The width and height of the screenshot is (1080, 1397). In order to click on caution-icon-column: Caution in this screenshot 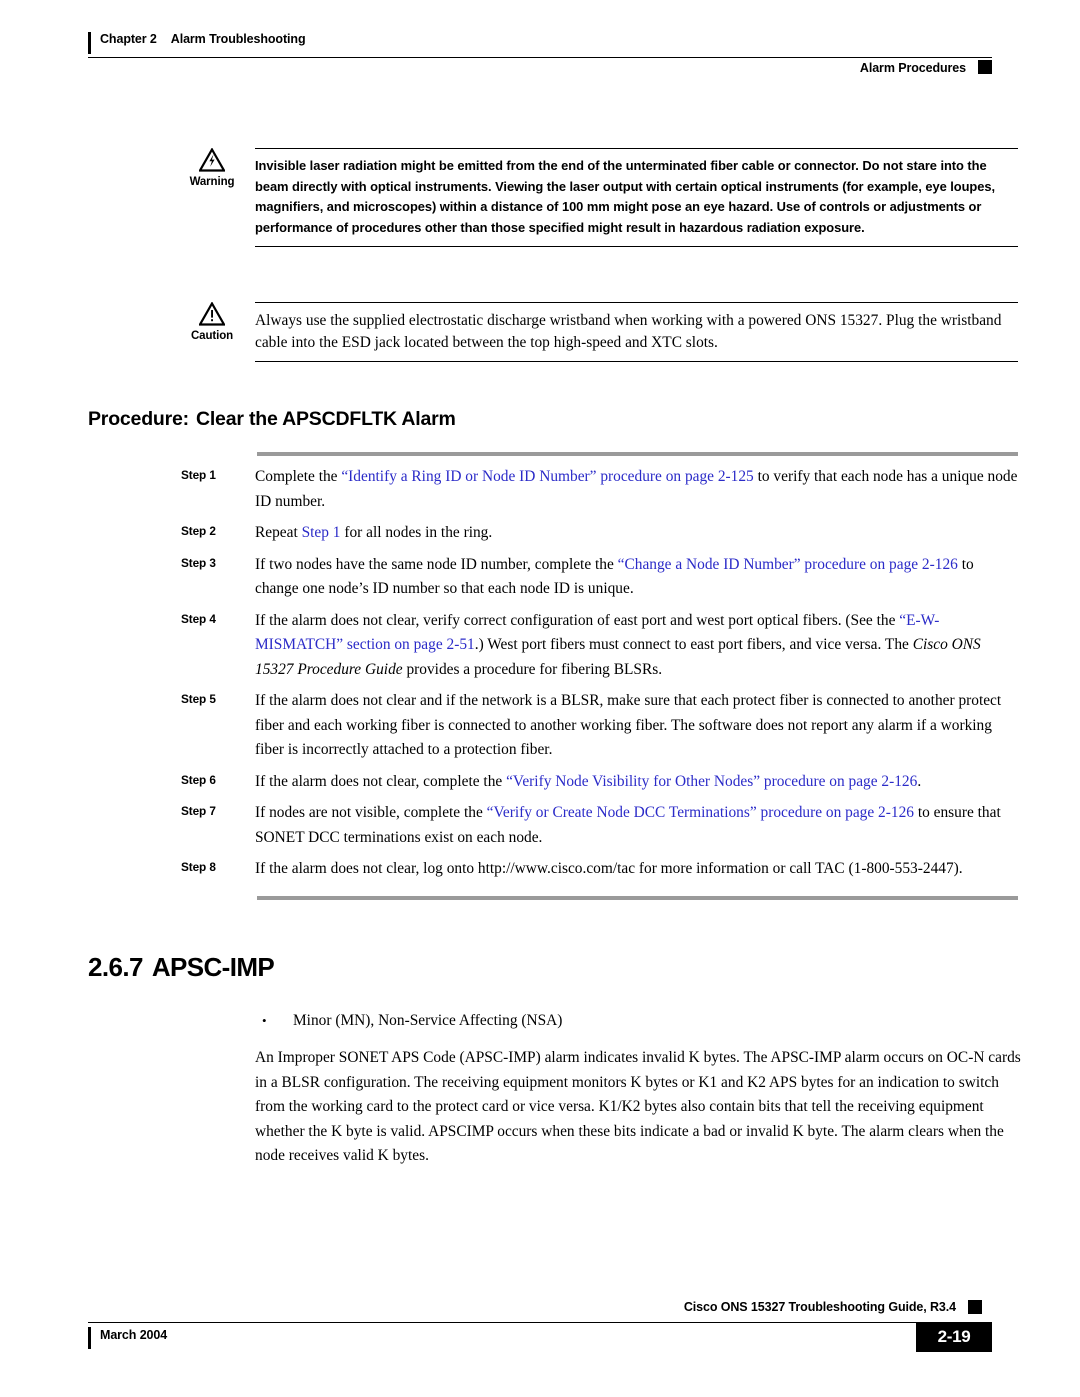, I will do `click(212, 322)`.